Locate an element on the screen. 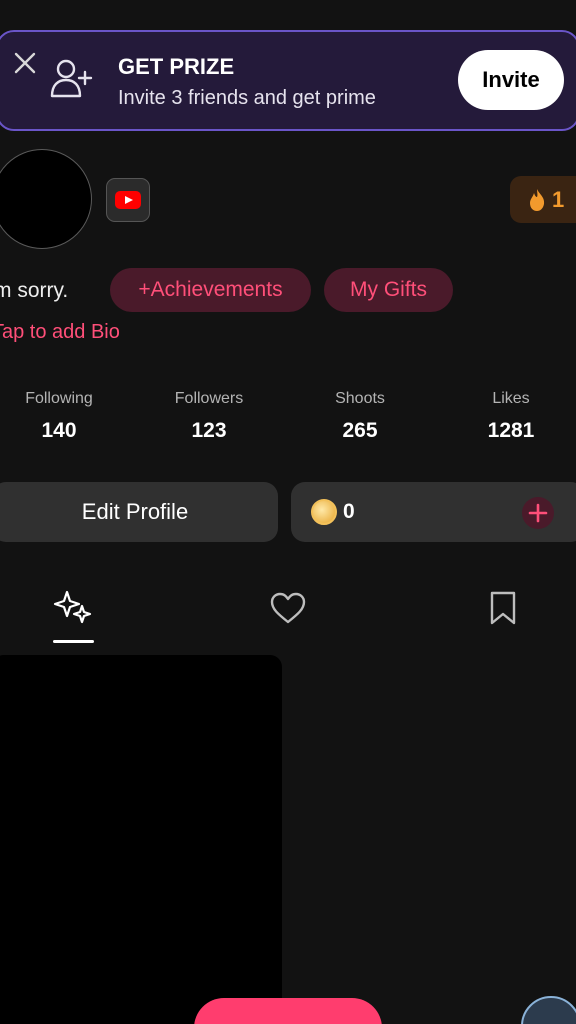 This screenshot has width=576, height=1024. my-gifts-button: My Gifts is located at coordinates (388, 290).